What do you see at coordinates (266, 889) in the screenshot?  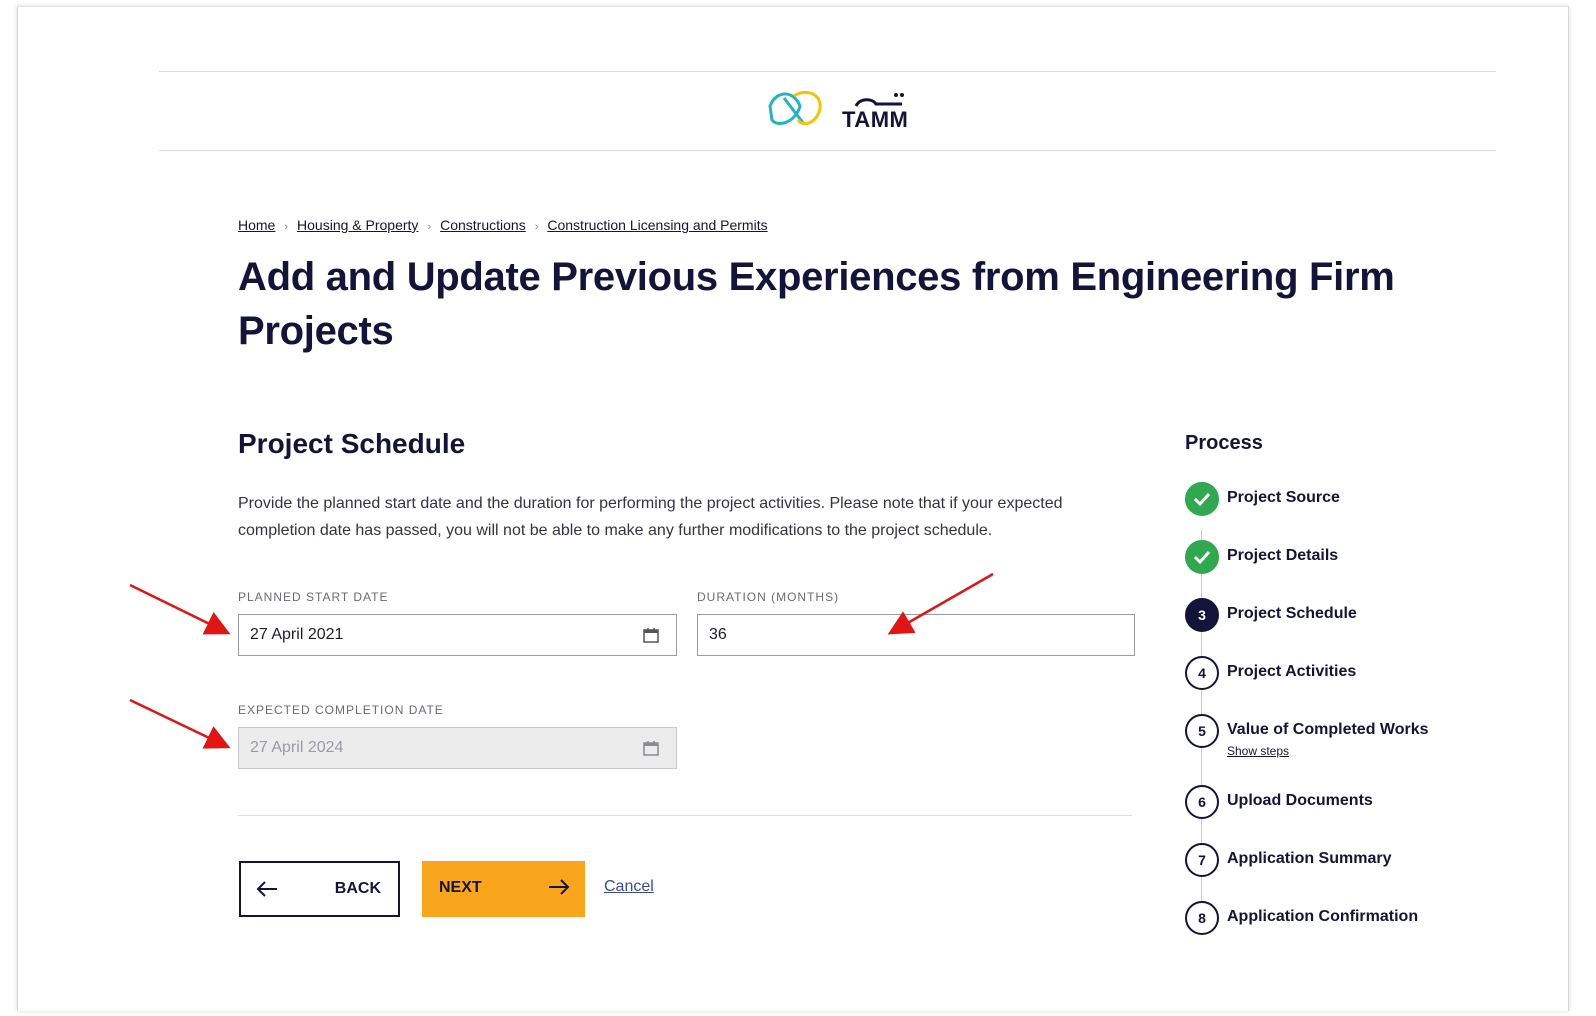 I see `arrow-left-icon` at bounding box center [266, 889].